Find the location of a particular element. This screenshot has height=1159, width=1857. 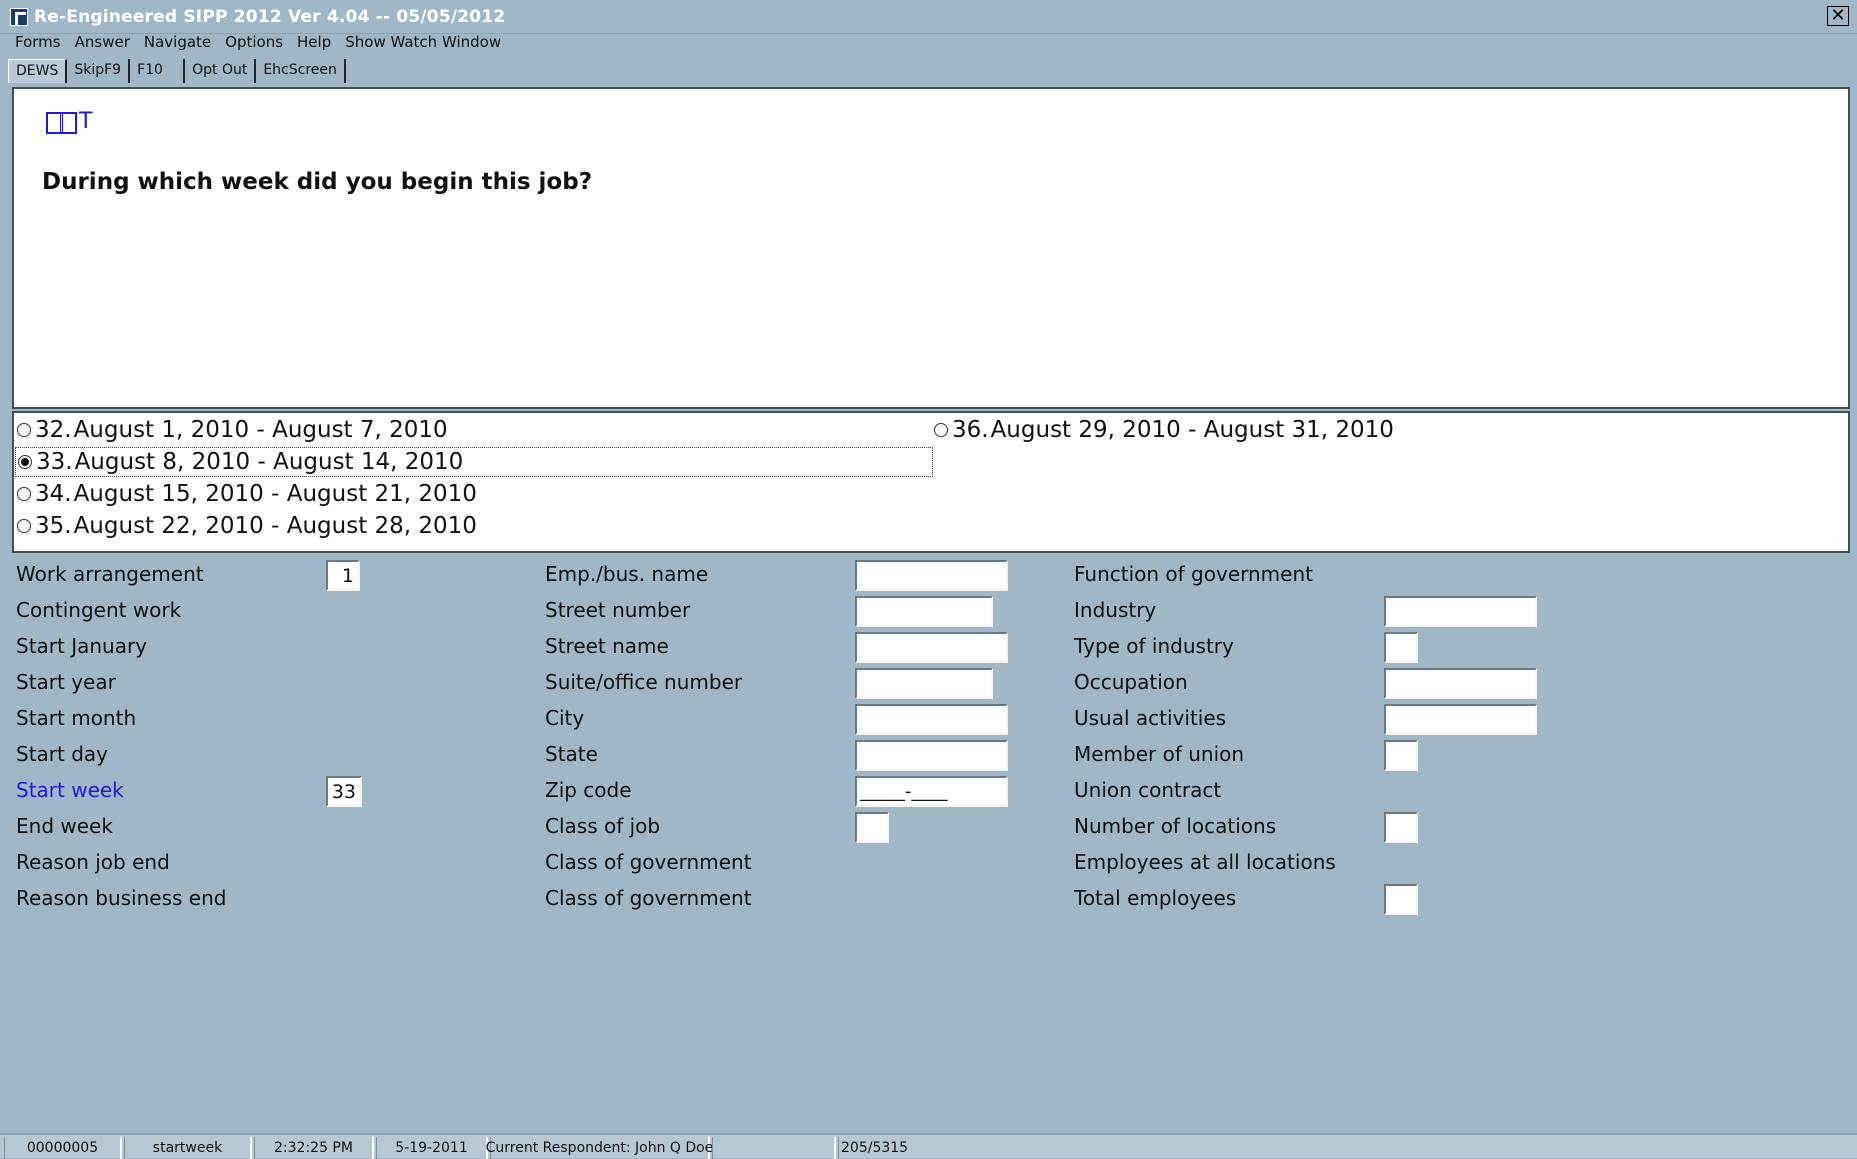

label-street-name: Street name is located at coordinates (607, 646).